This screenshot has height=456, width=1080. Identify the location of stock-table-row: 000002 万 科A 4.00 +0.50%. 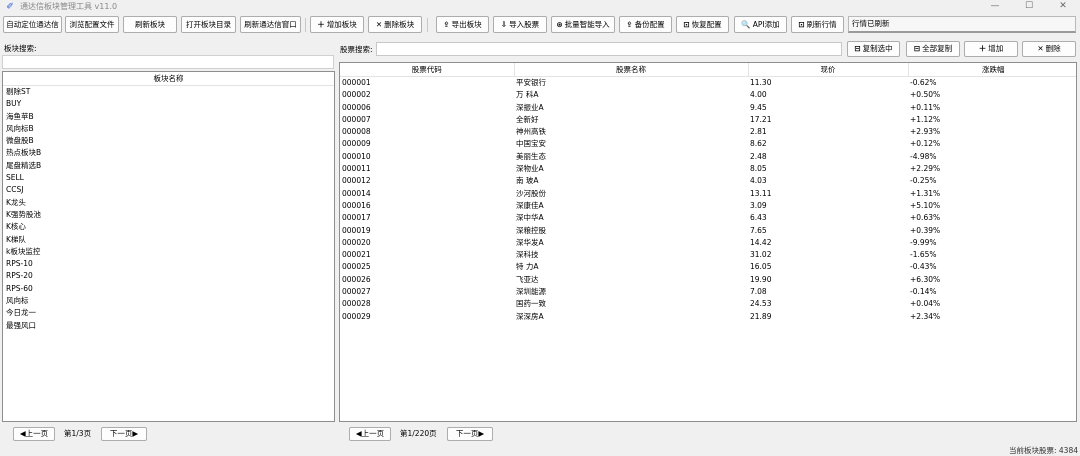
(708, 95).